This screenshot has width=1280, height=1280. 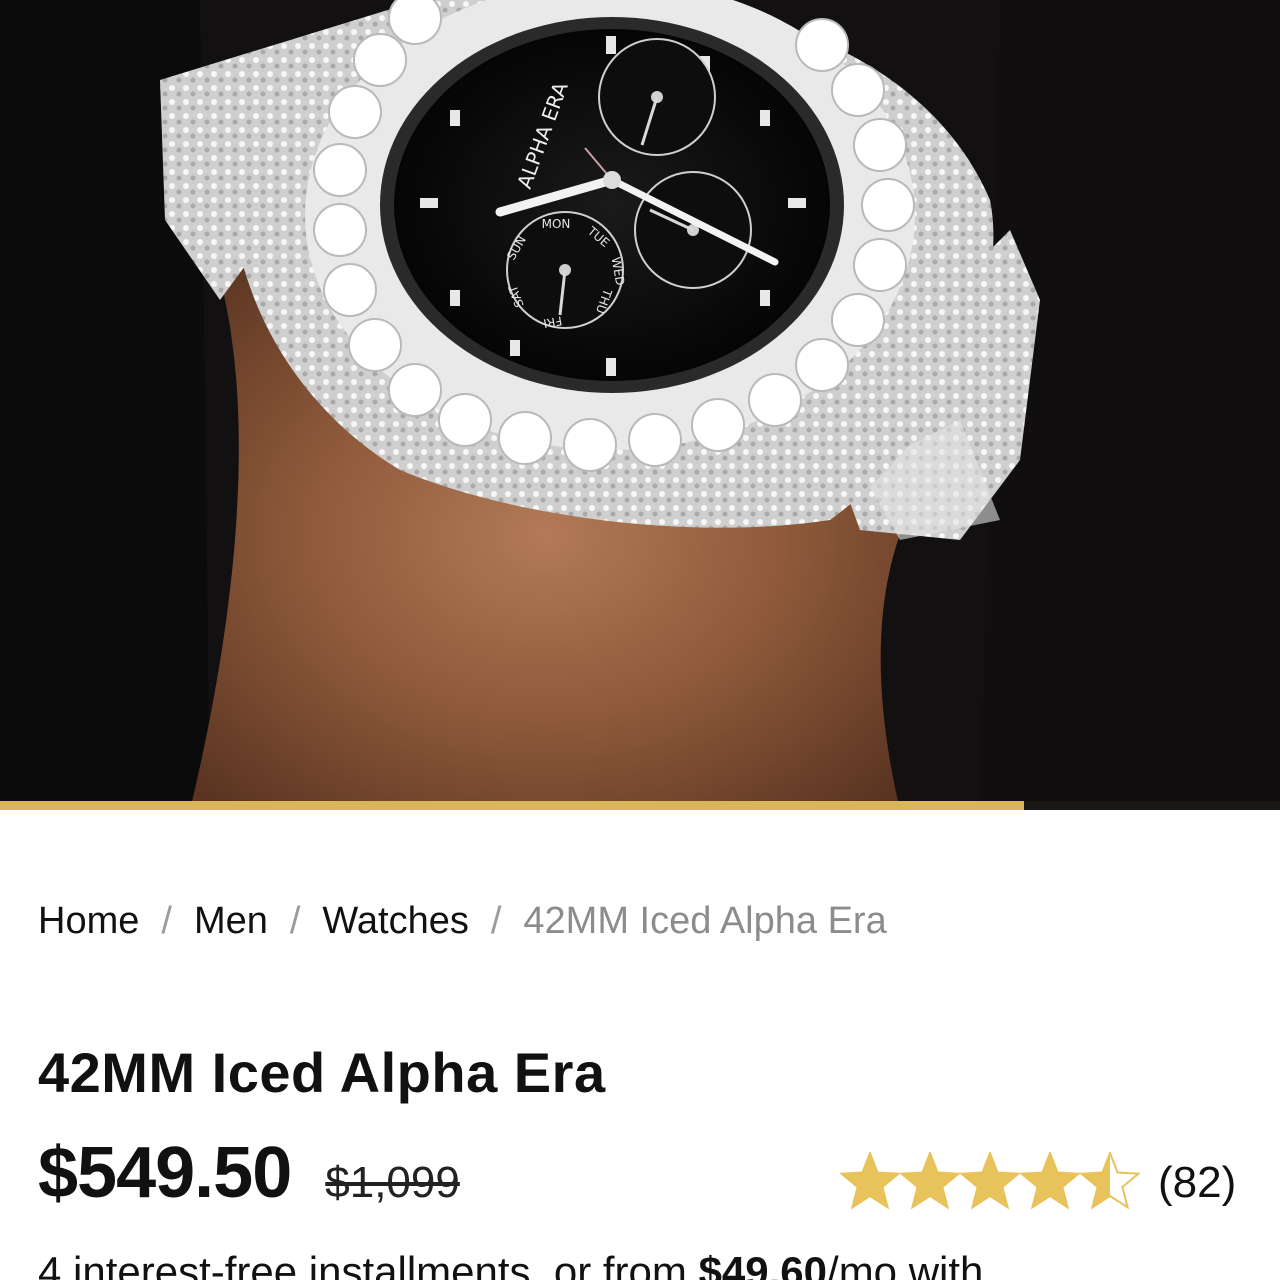 I want to click on review-count: (82), so click(x=1197, y=1183).